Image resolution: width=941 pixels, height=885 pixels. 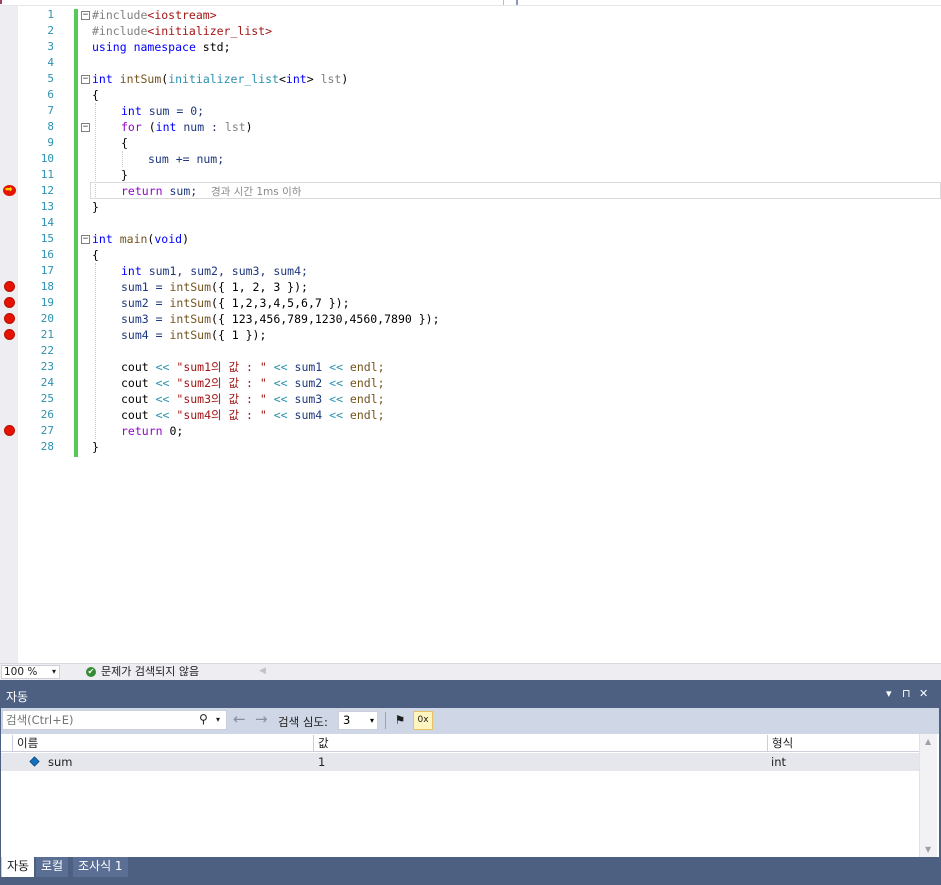 What do you see at coordinates (303, 722) in the screenshot?
I see `search-depth-label: 검색 심도:` at bounding box center [303, 722].